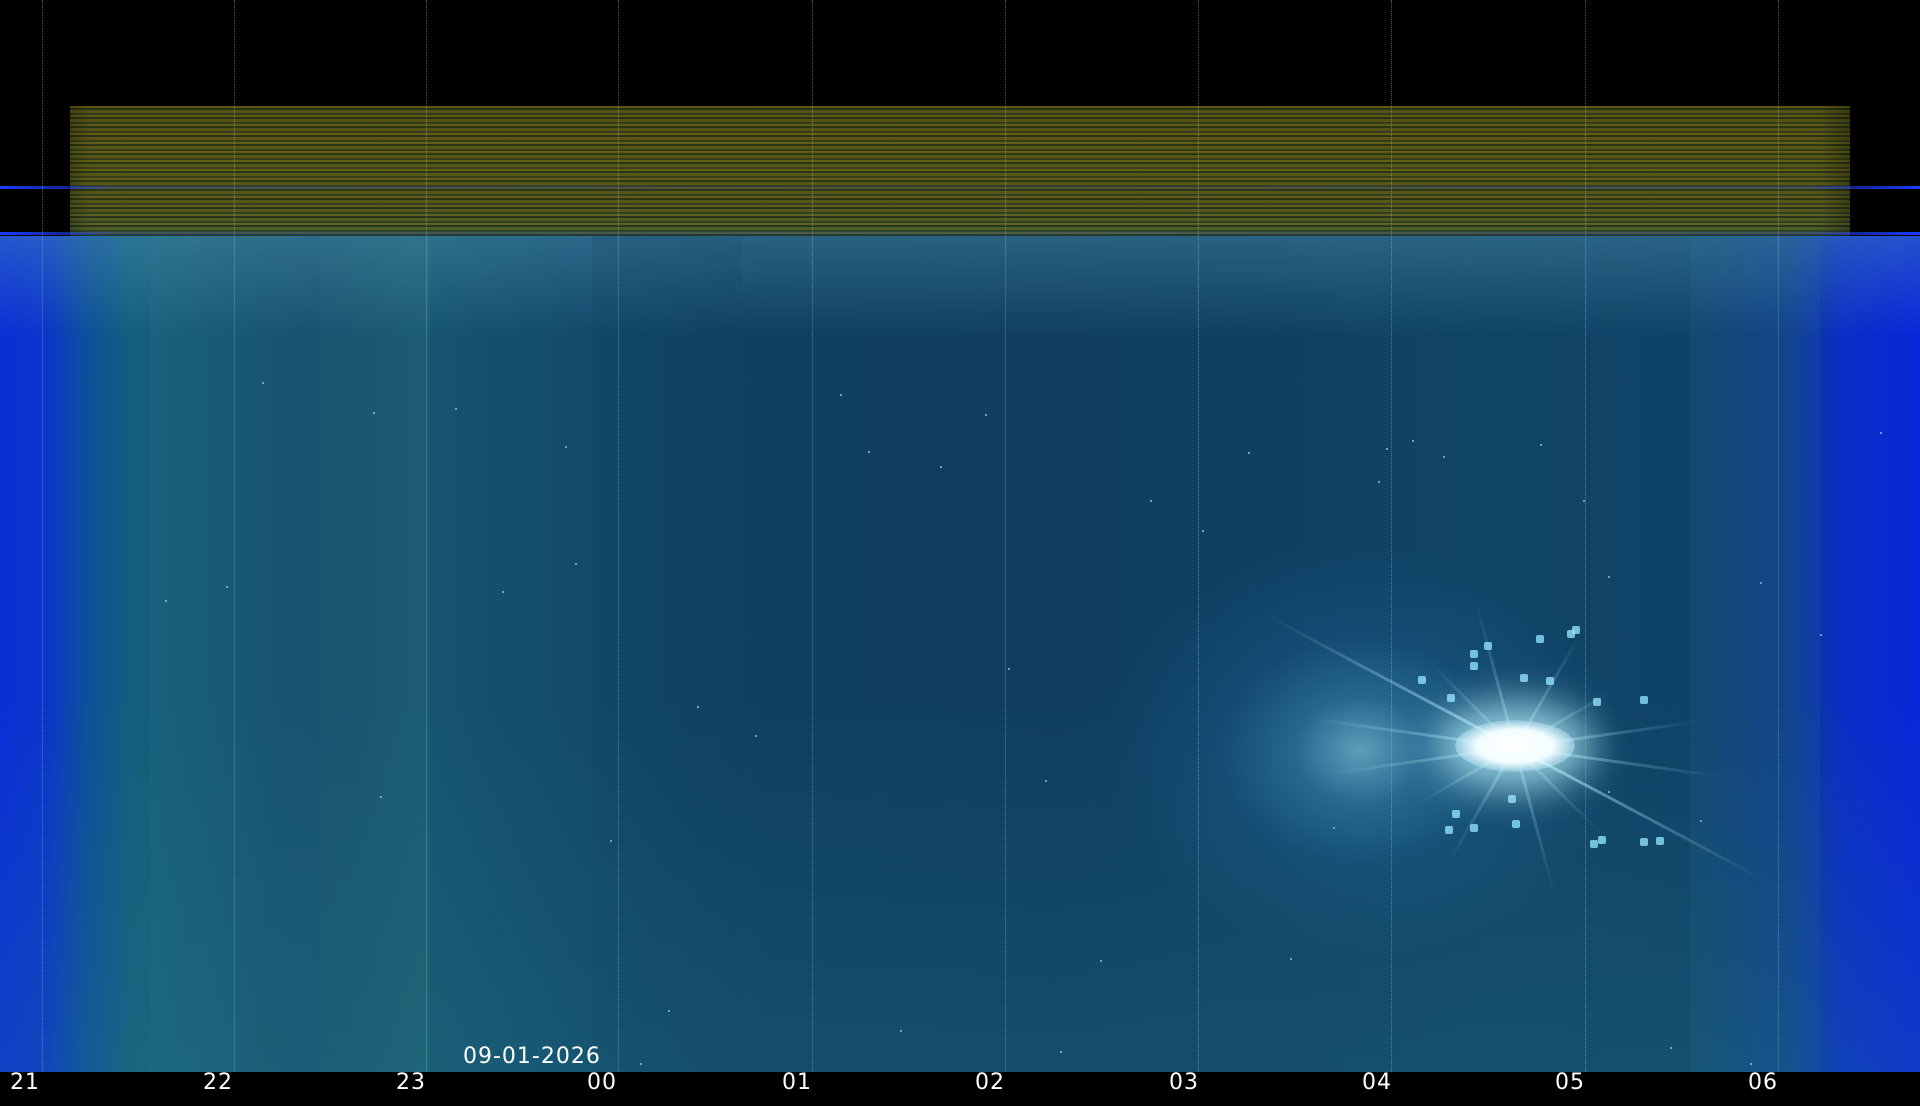 The width and height of the screenshot is (1920, 1106). What do you see at coordinates (990, 1082) in the screenshot?
I see `hour-label-02: 02` at bounding box center [990, 1082].